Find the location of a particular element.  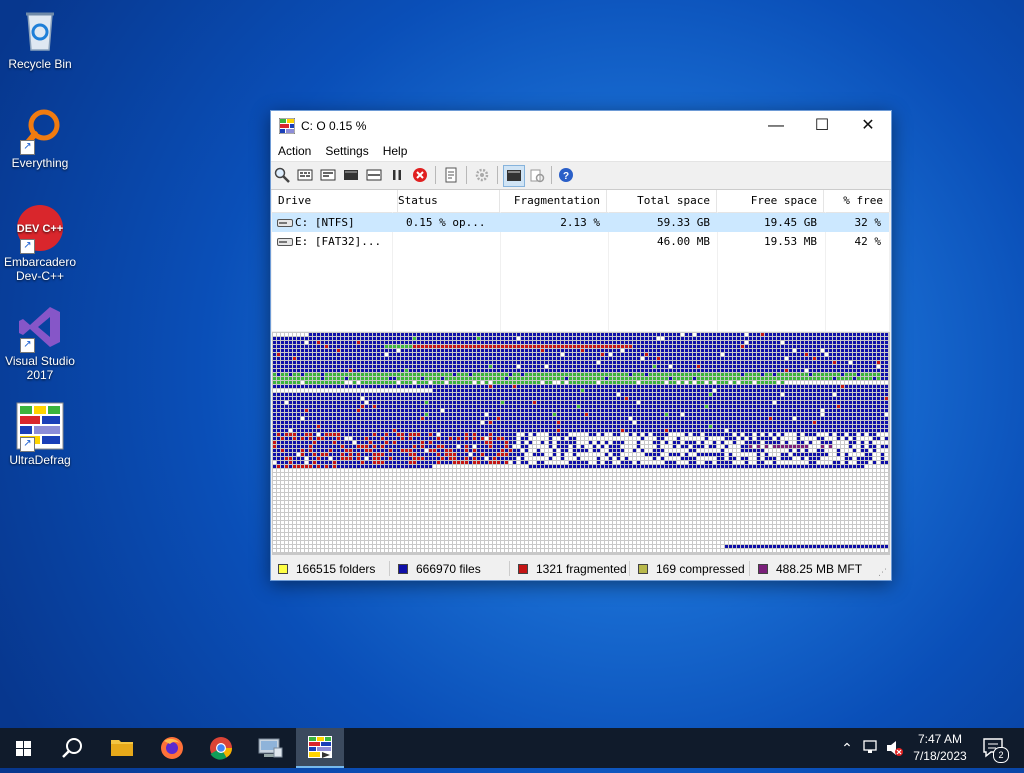

network-icon is located at coordinates (871, 748).